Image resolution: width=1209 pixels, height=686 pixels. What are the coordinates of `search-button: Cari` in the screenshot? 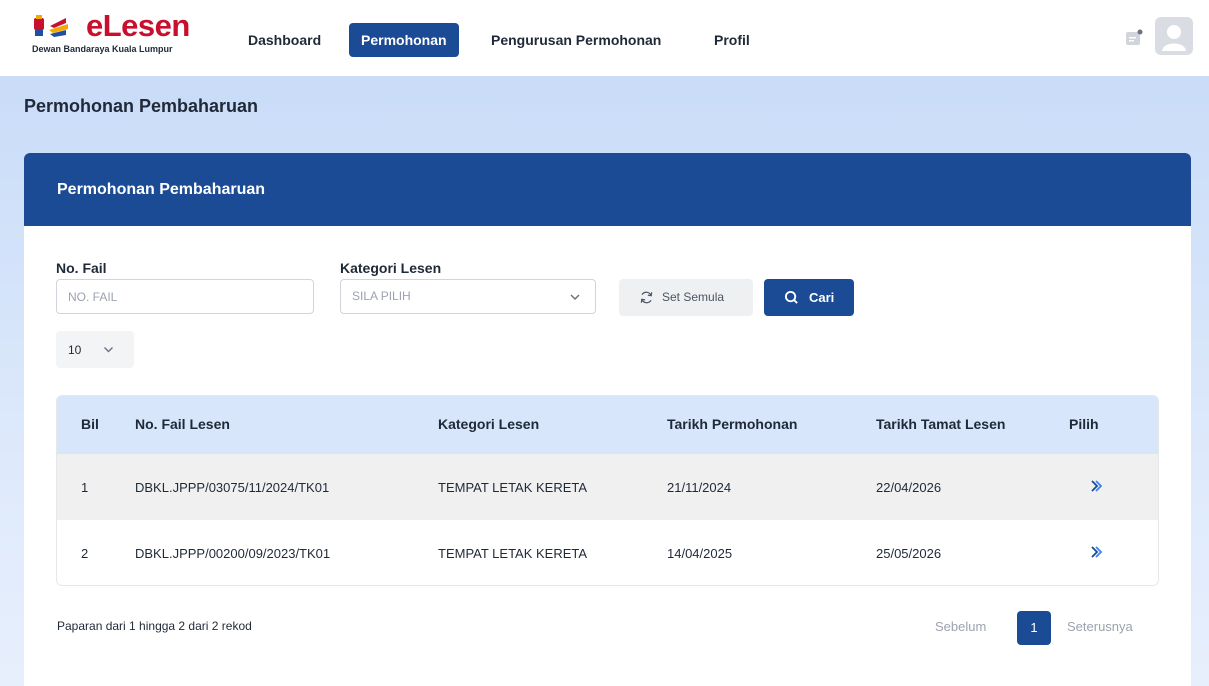 It's located at (809, 297).